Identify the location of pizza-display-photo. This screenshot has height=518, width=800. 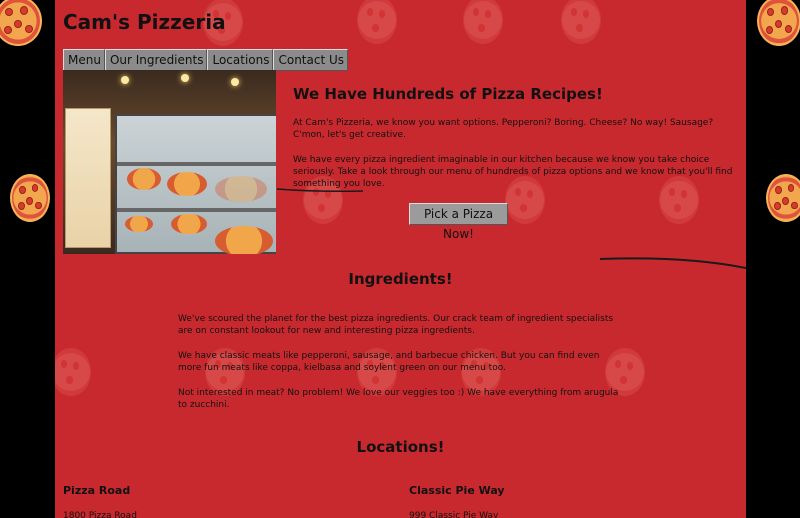
(169, 162).